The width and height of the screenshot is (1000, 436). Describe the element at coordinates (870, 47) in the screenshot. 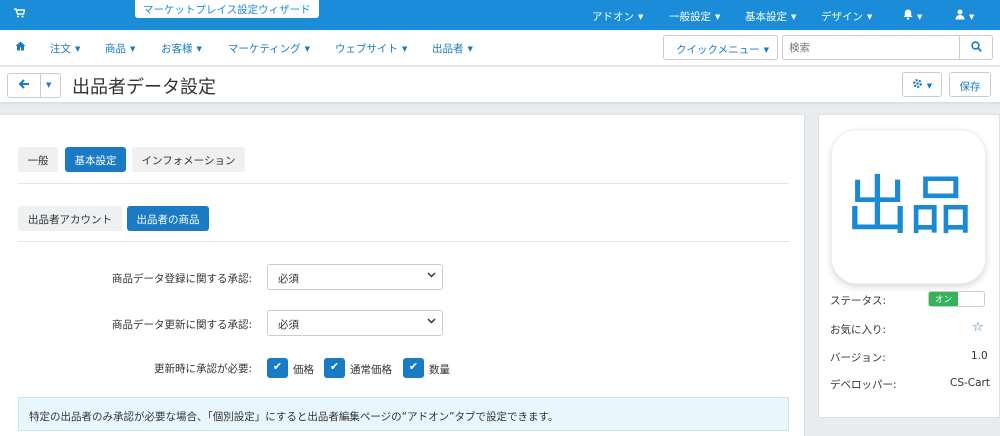

I see `search-input` at that location.